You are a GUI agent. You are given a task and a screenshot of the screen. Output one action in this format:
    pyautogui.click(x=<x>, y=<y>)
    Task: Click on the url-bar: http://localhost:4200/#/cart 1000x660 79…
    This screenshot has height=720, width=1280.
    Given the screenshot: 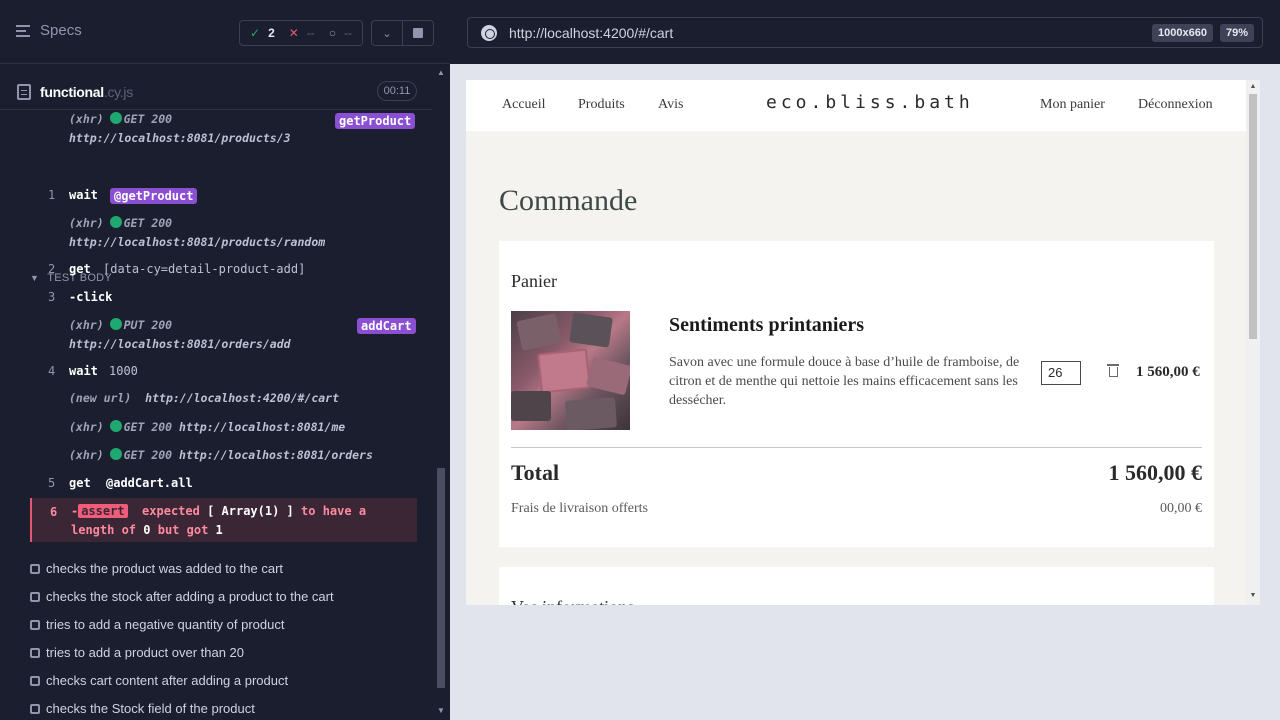 What is the action you would take?
    pyautogui.click(x=865, y=32)
    